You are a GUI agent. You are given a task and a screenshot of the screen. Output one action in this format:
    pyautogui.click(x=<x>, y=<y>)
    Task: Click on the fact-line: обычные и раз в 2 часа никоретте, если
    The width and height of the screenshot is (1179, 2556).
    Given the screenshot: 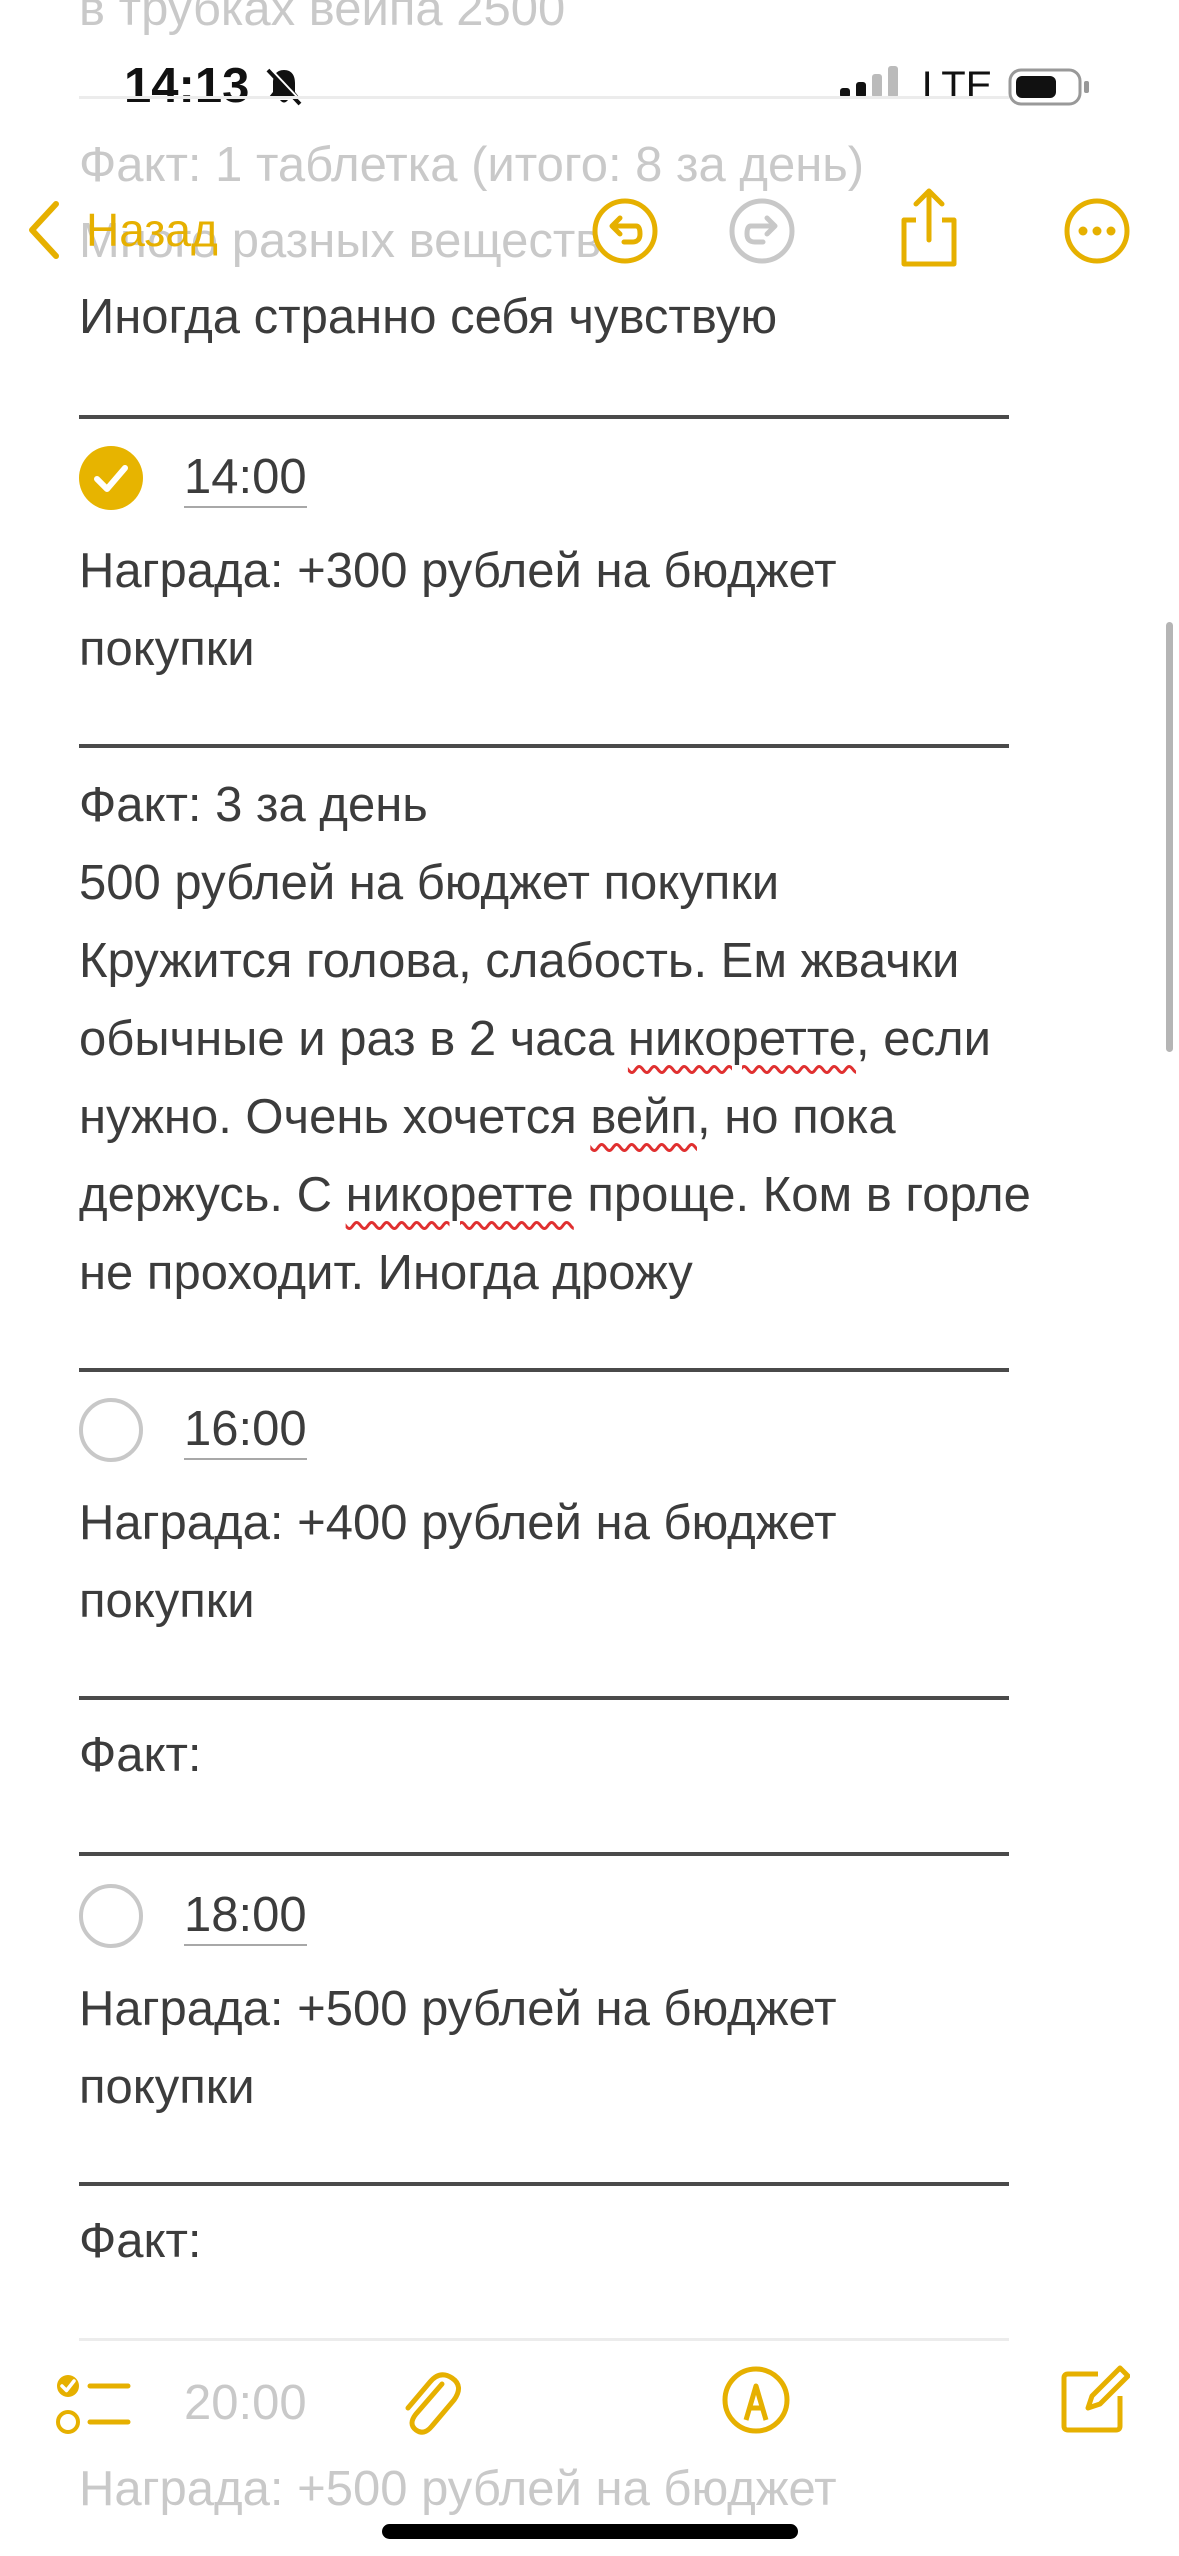 What is the action you would take?
    pyautogui.click(x=535, y=1039)
    